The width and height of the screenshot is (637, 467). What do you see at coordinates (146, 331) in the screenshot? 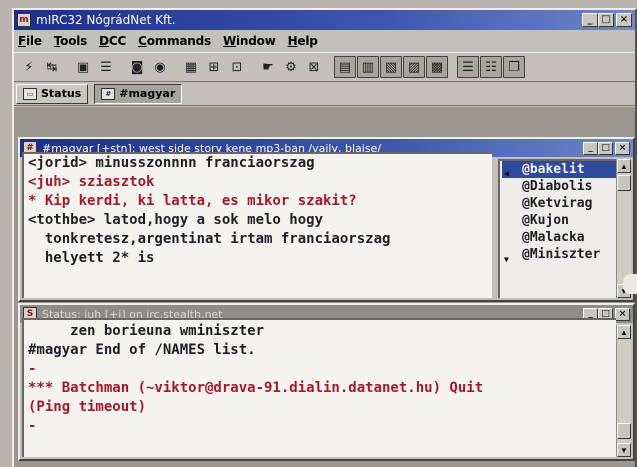
I see `message-line: zen borieuna wminiszter` at bounding box center [146, 331].